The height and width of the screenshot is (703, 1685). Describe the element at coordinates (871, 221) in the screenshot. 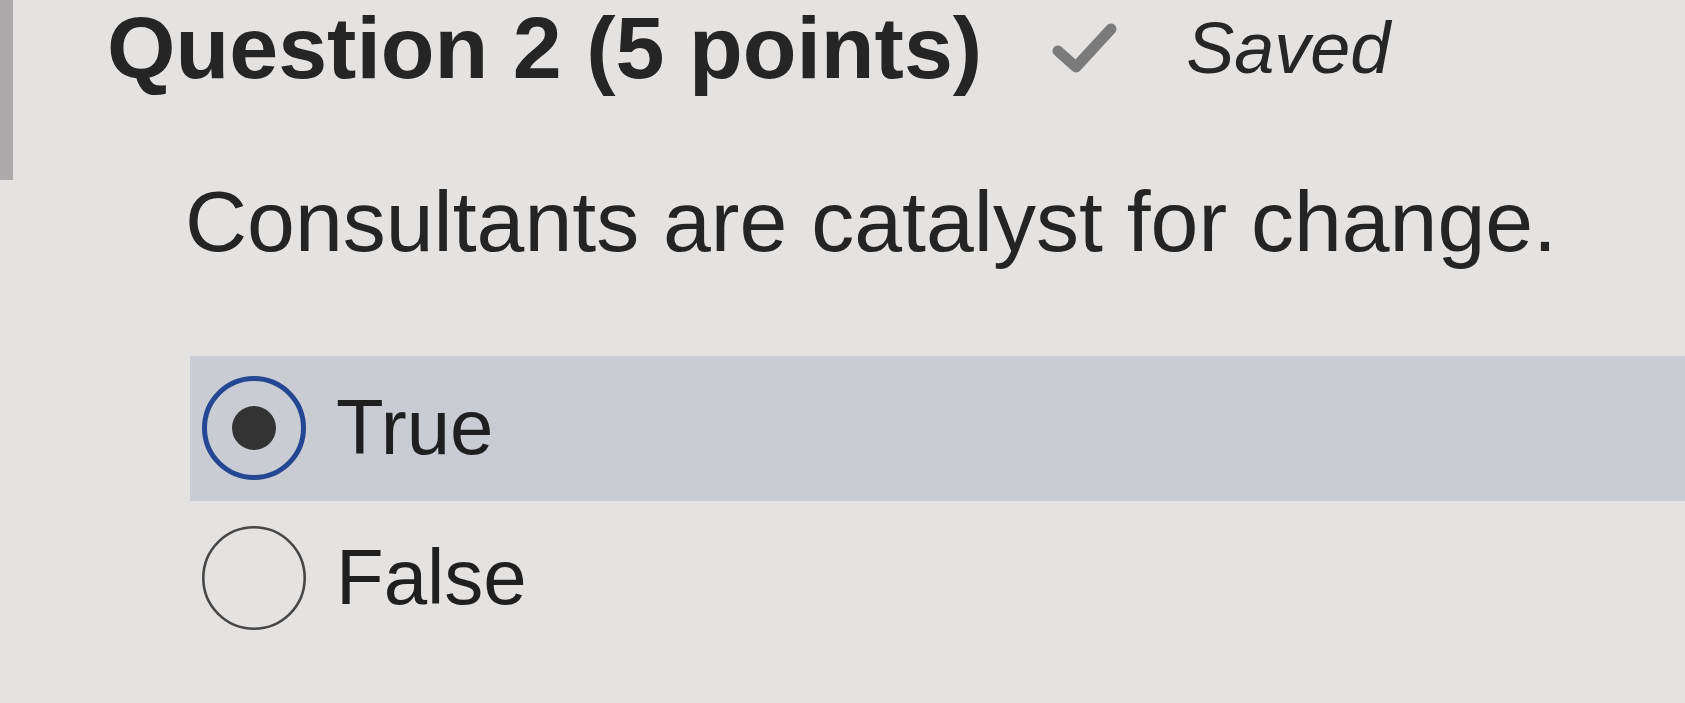

I see `question-text: Consultants are catalyst for change.` at that location.